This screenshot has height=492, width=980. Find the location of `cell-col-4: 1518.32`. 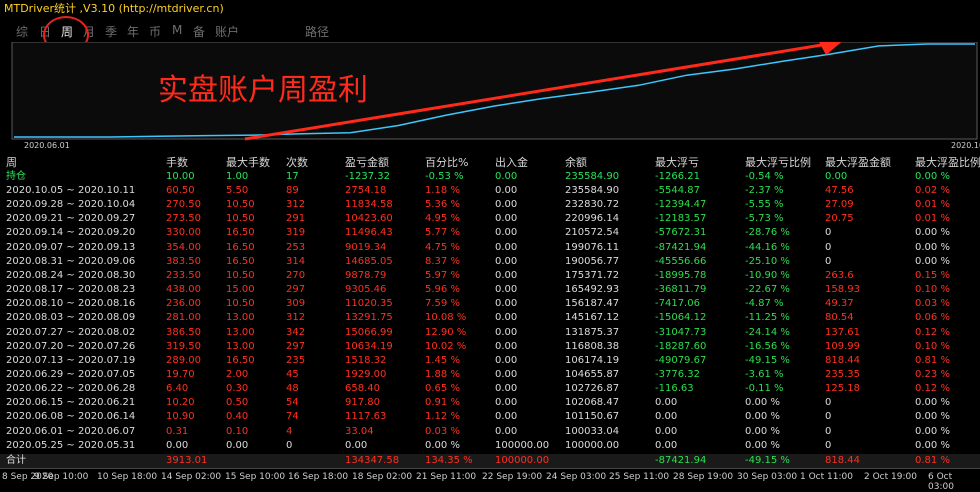

cell-col-4: 1518.32 is located at coordinates (366, 360).